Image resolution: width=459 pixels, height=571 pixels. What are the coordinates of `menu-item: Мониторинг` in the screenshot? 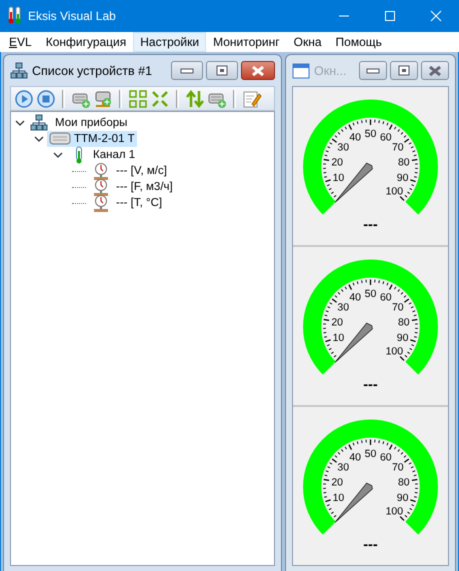 It's located at (246, 42).